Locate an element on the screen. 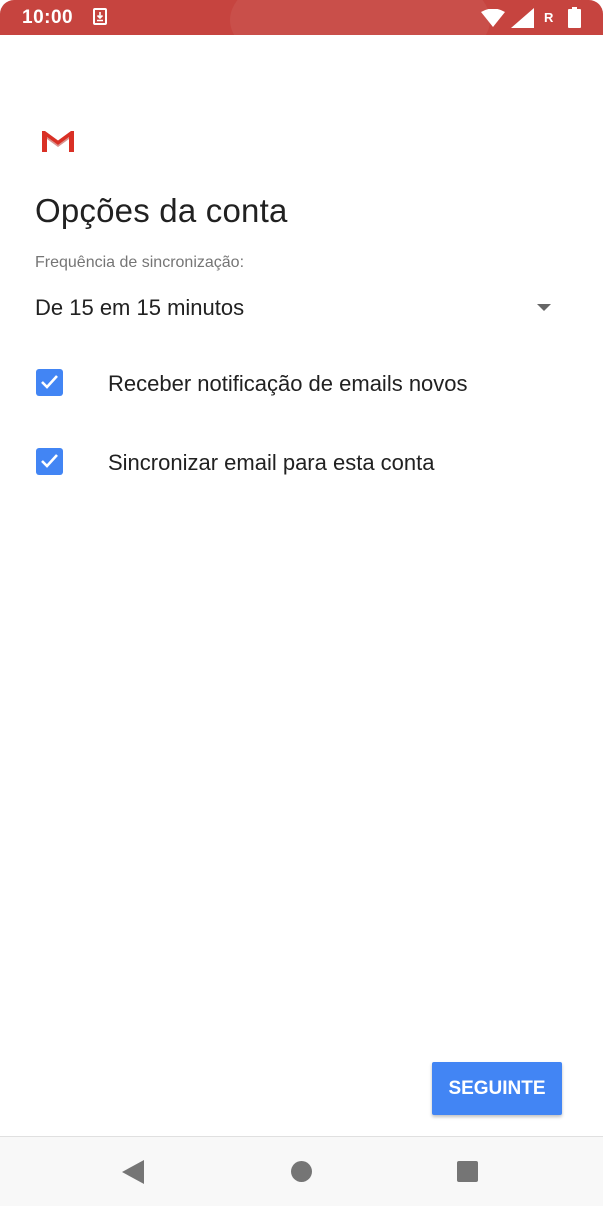 The height and width of the screenshot is (1206, 603). sync-email-checkbox is located at coordinates (49, 461).